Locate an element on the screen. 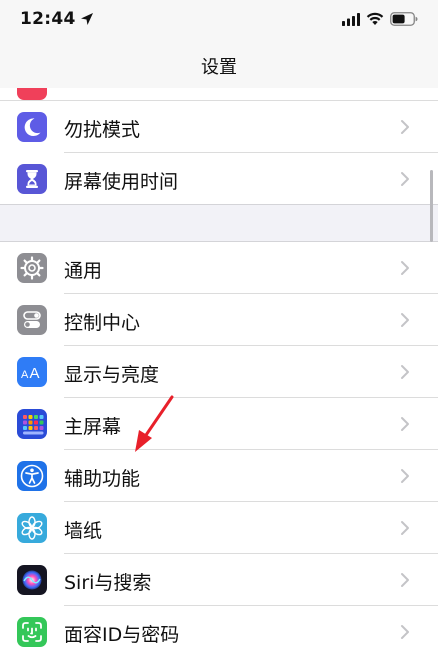  settings-item-label: 通用 is located at coordinates (83, 271).